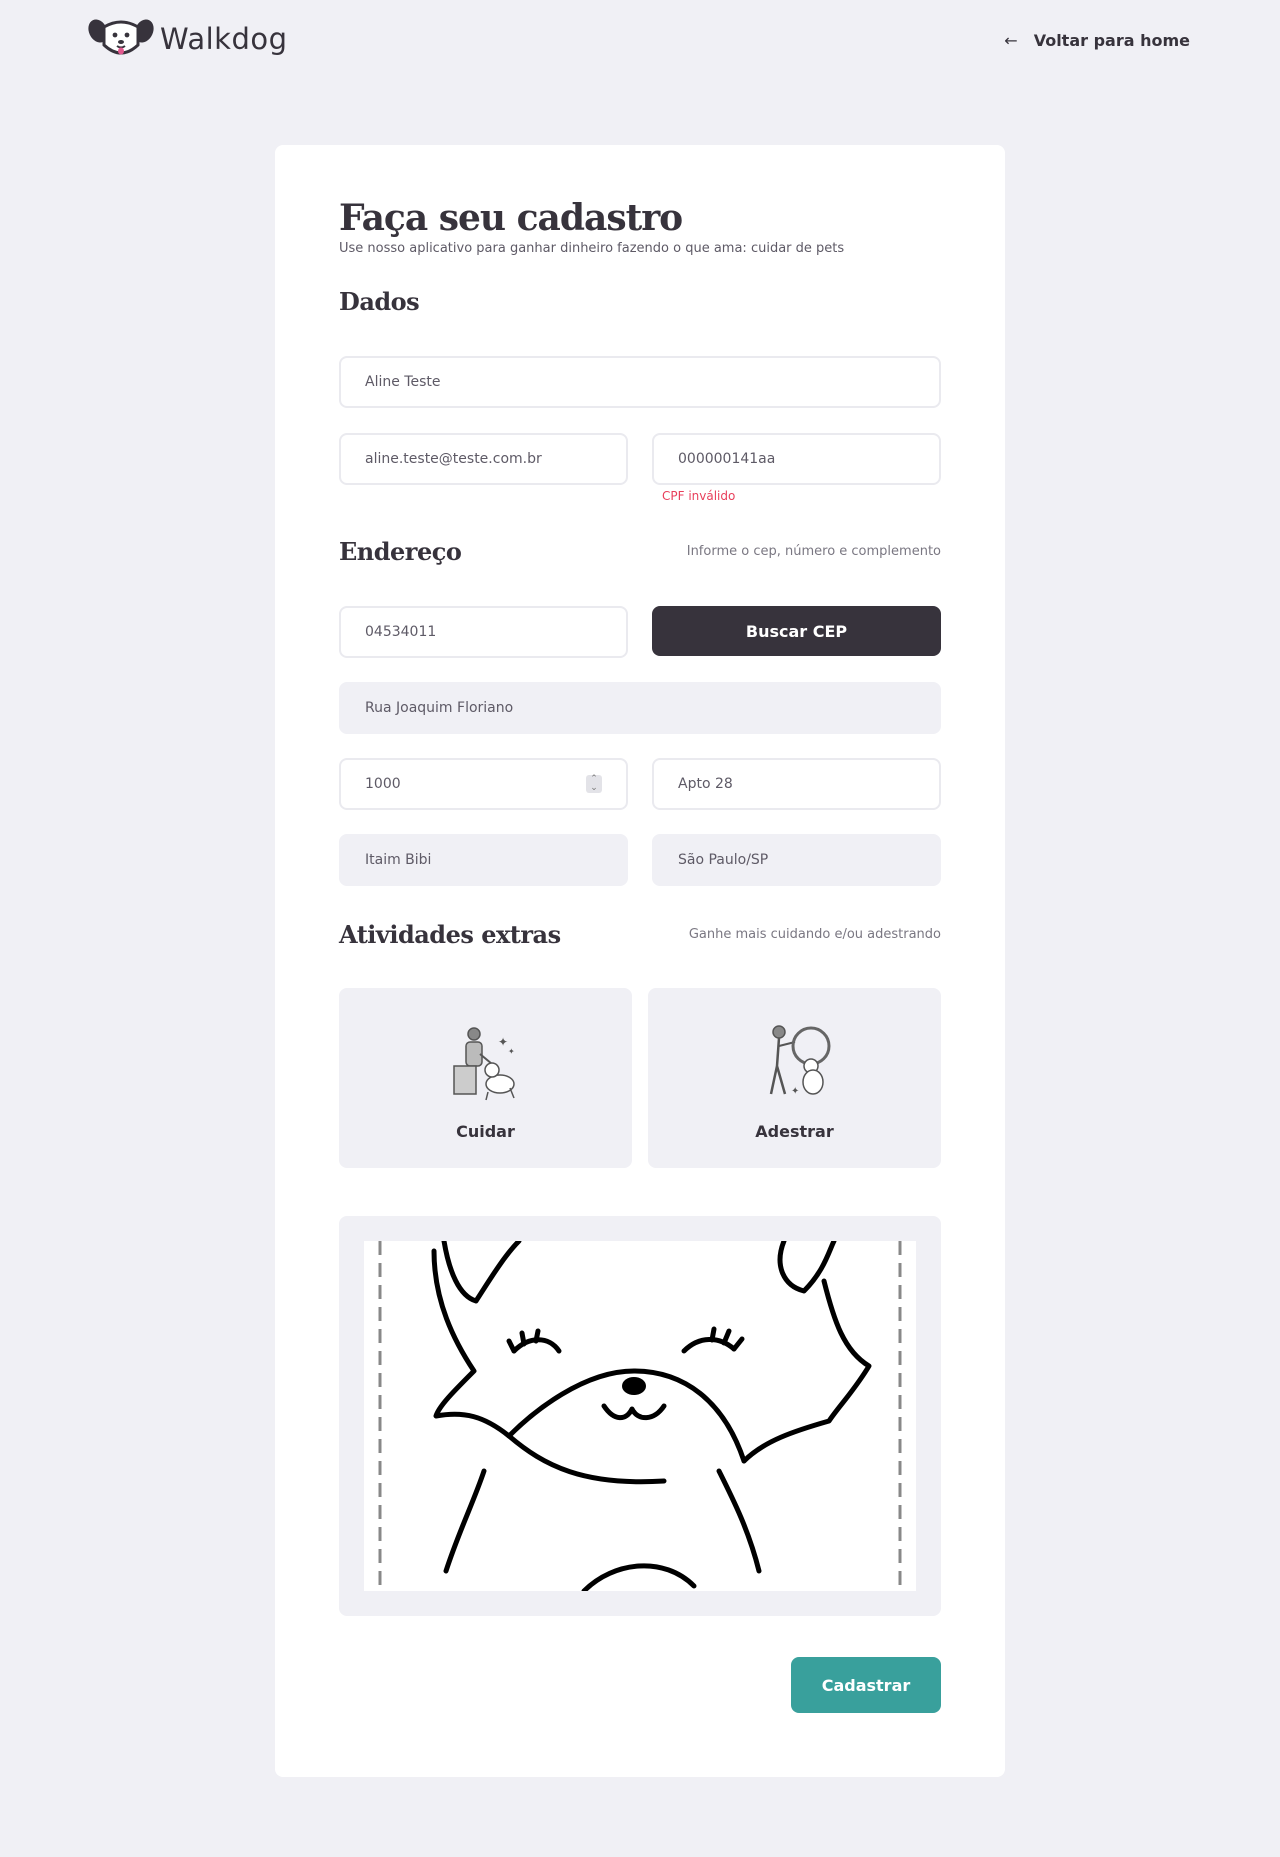 The height and width of the screenshot is (1857, 1280). What do you see at coordinates (705, 784) in the screenshot?
I see `complement-value: Apto 28` at bounding box center [705, 784].